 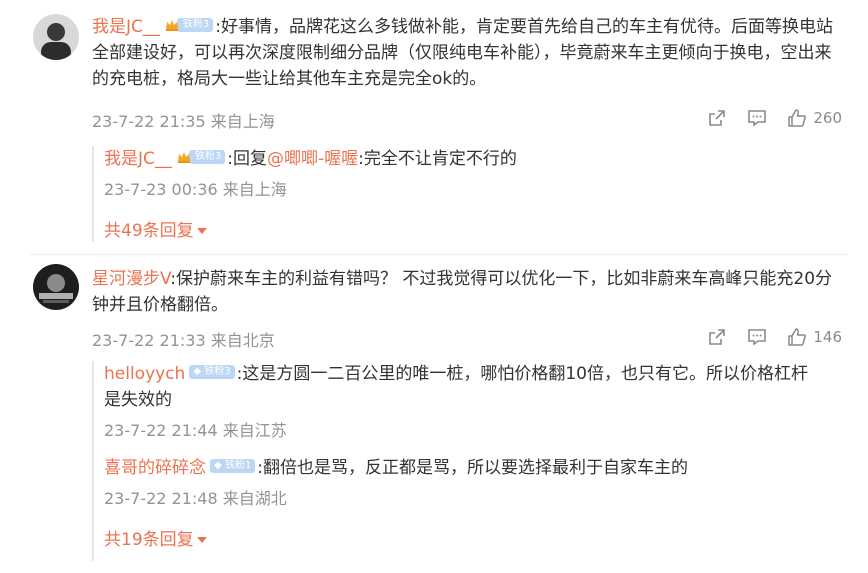 I want to click on reply-meta: 23-7-22 21:48 来自湖北, so click(x=195, y=498).